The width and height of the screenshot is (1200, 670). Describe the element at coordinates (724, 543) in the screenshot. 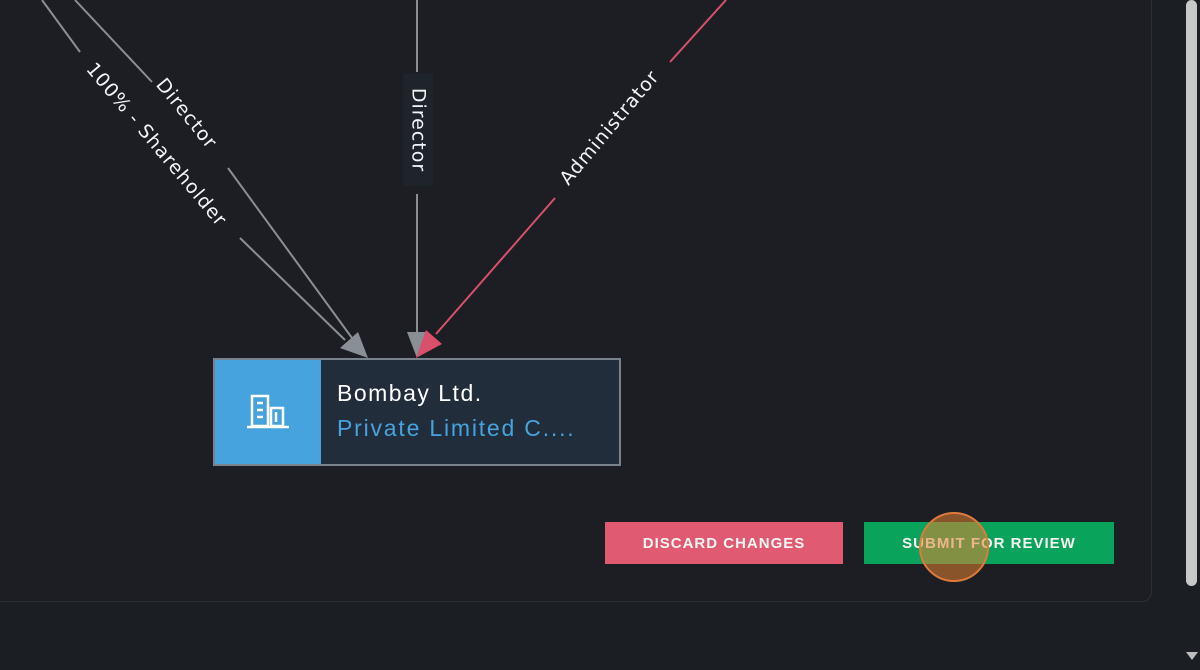

I see `discard-changes-button: DISCARD CHANGES` at that location.